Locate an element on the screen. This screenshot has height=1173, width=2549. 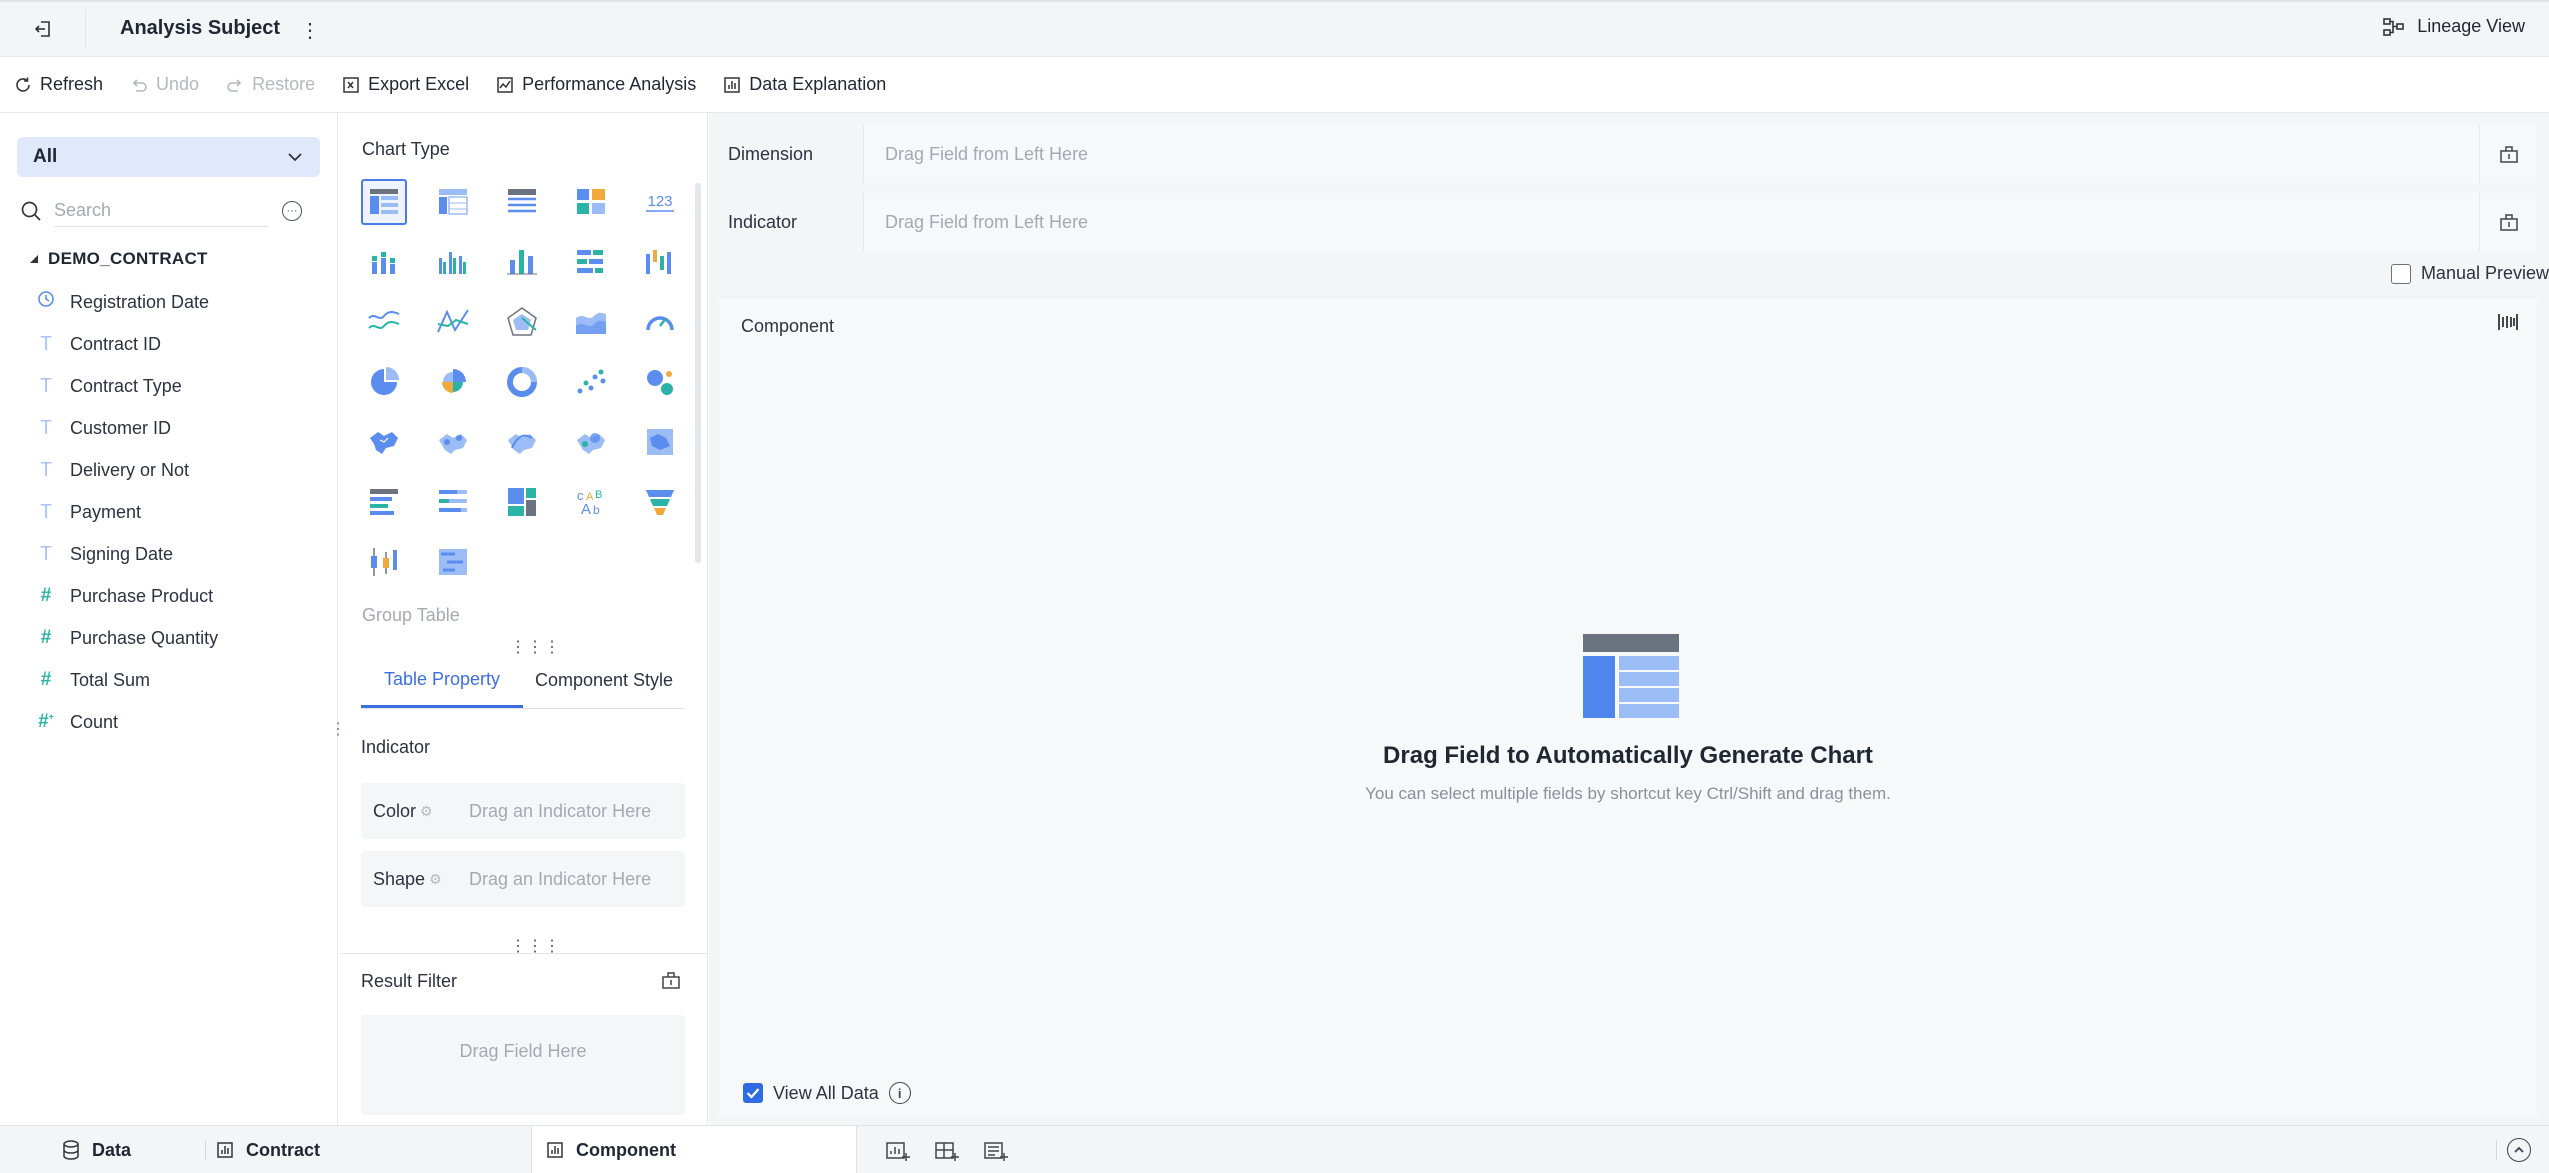
view-all-data-checkbox is located at coordinates (753, 1093).